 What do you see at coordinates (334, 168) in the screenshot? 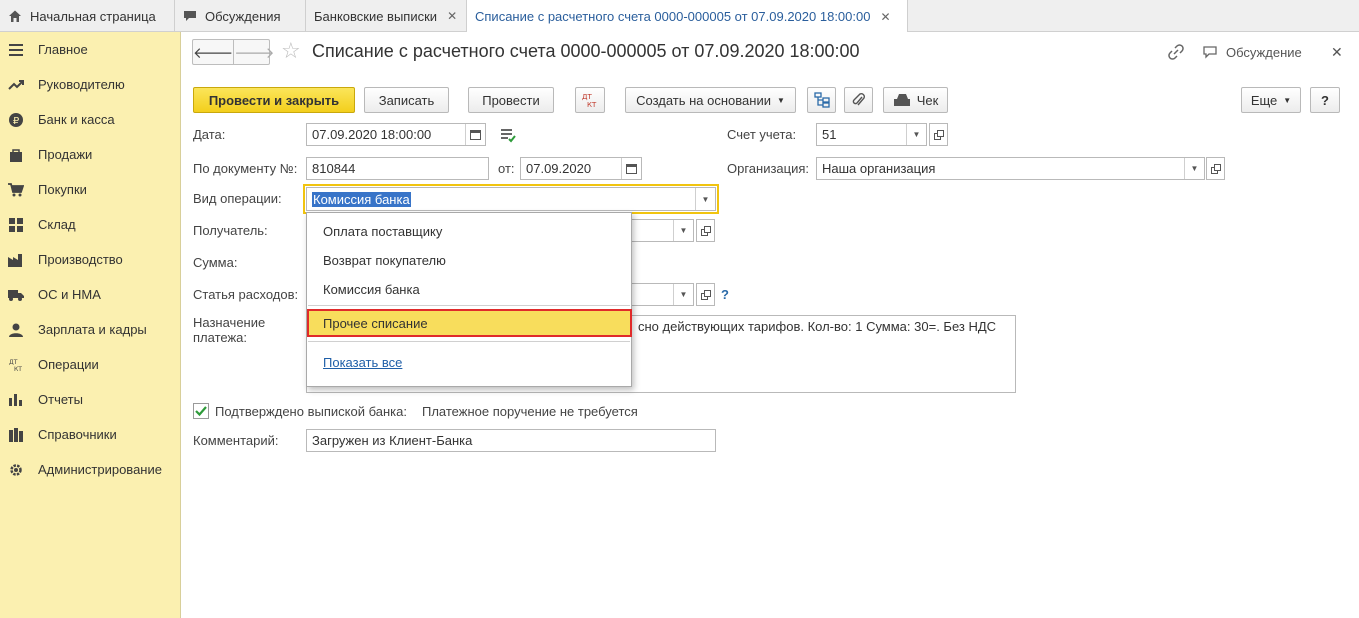
I see `doc-number-value: 810844` at bounding box center [334, 168].